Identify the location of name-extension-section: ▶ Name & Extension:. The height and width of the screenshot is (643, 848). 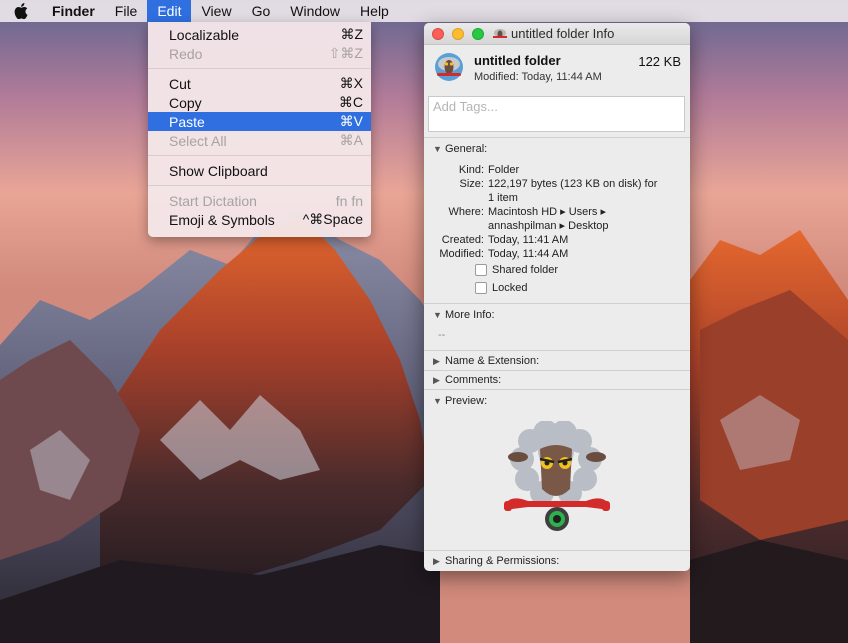
(557, 361).